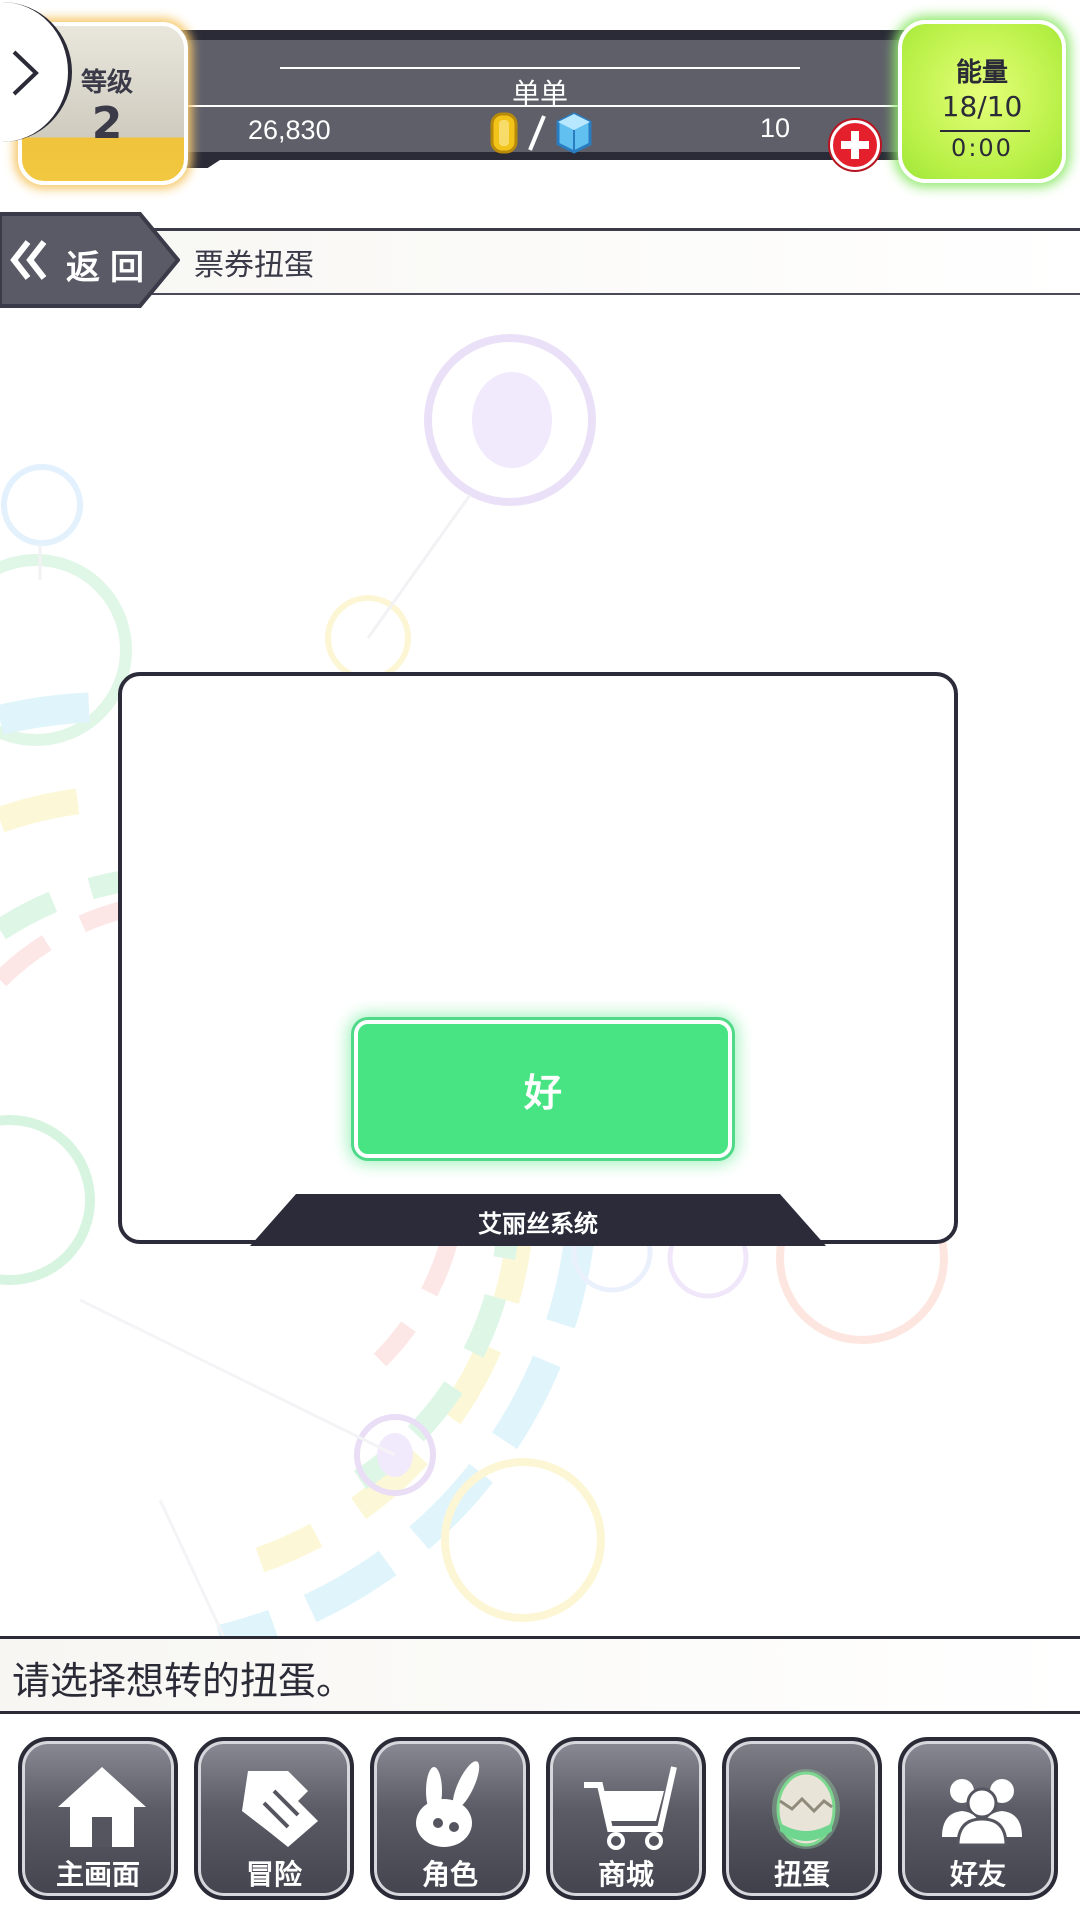 This screenshot has height=1920, width=1080. I want to click on bottom-tab-bar: 主画面 冒险 角色 商城 扭蛋 好友, so click(540, 1820).